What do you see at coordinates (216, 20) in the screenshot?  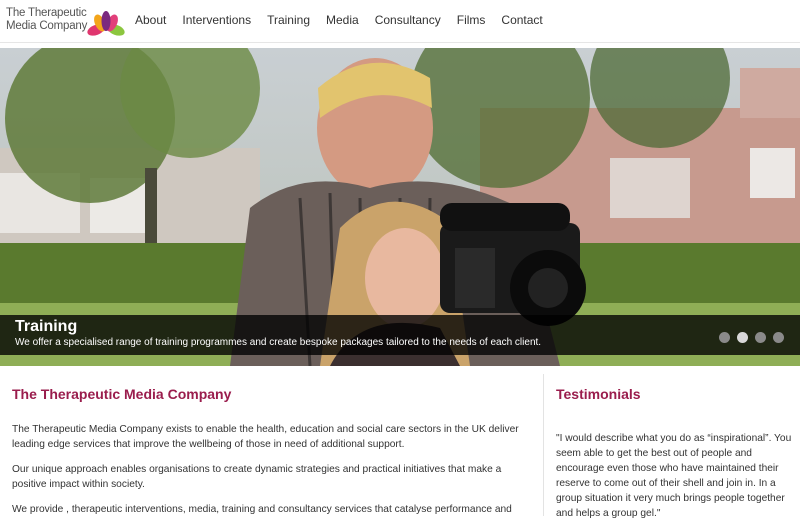 I see `nav-interventions: Interventions` at bounding box center [216, 20].